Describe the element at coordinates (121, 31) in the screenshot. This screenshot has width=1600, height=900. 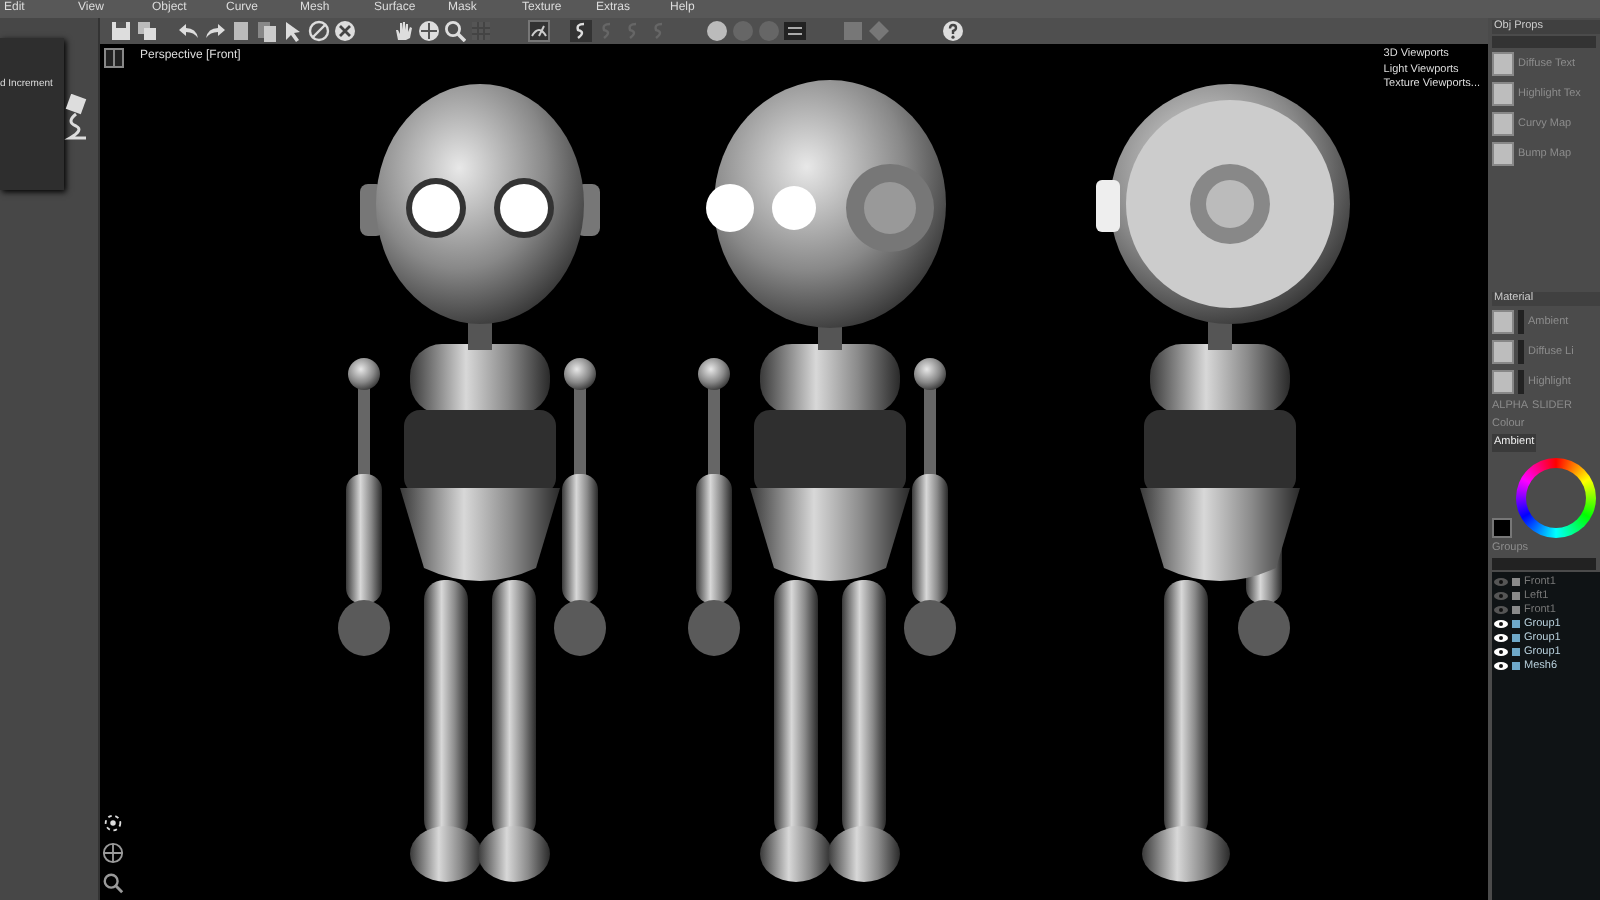
I see `save-icon` at that location.